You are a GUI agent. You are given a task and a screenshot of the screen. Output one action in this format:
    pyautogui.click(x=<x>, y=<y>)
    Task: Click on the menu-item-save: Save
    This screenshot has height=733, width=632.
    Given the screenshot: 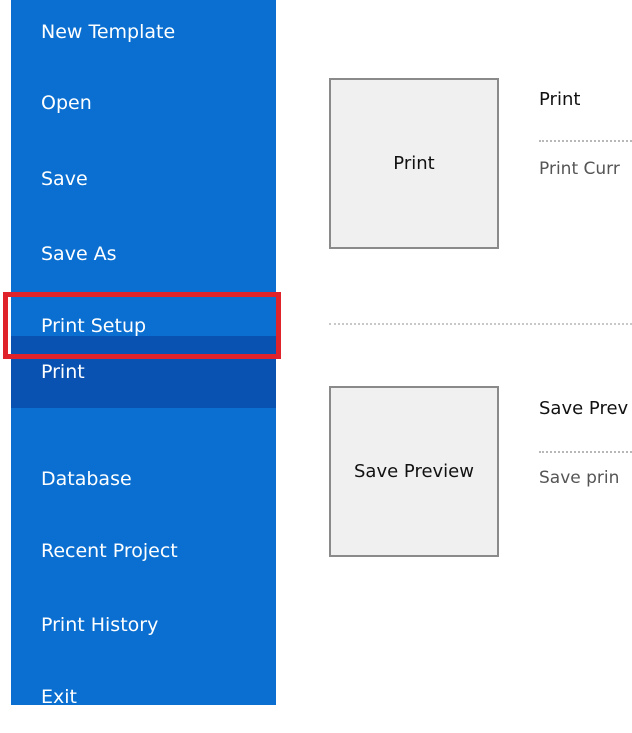 What is the action you would take?
    pyautogui.click(x=143, y=179)
    